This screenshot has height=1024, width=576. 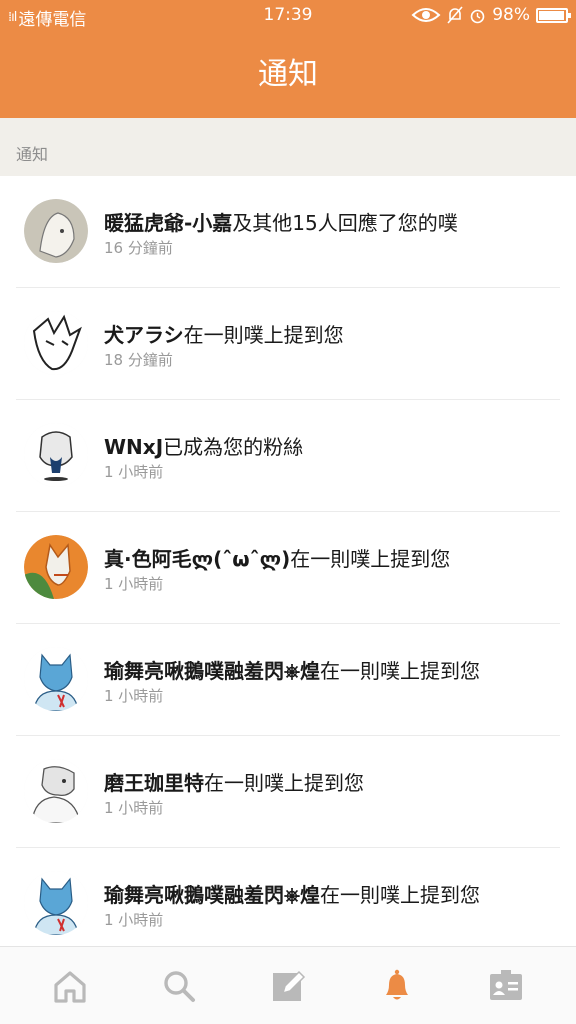 What do you see at coordinates (426, 15) in the screenshot?
I see `eye-icon` at bounding box center [426, 15].